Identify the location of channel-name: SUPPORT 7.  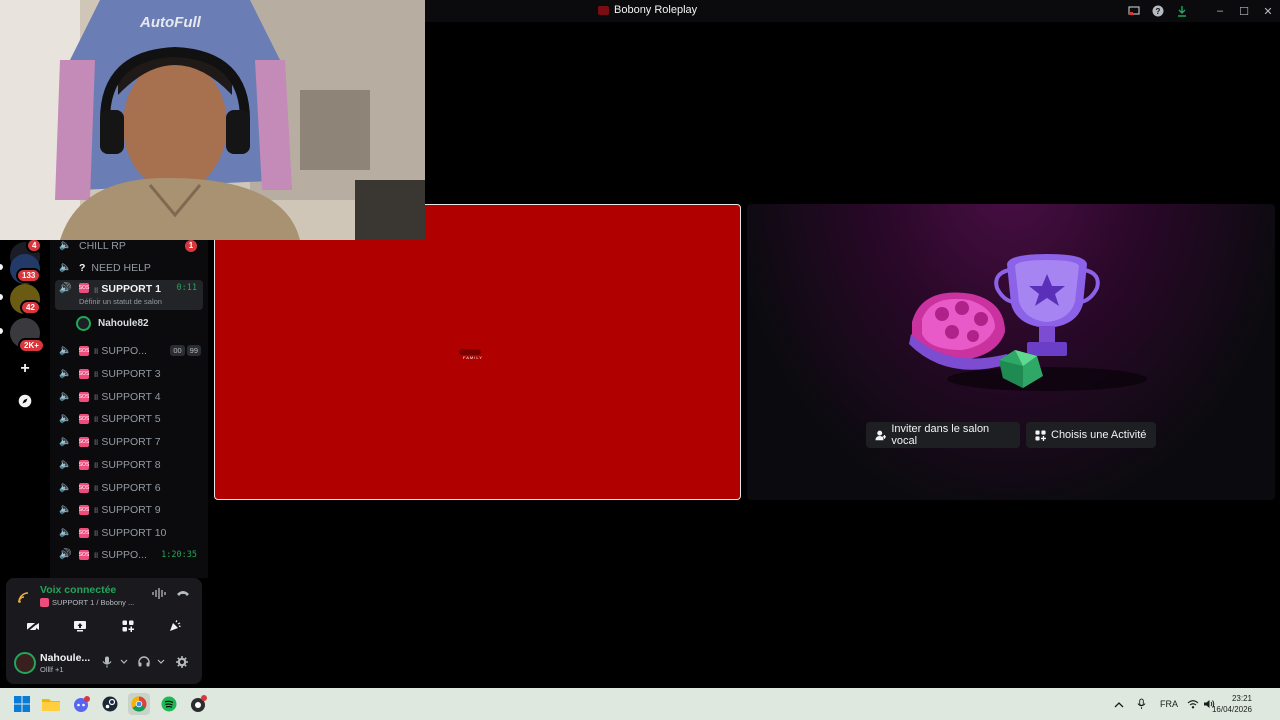
(131, 441).